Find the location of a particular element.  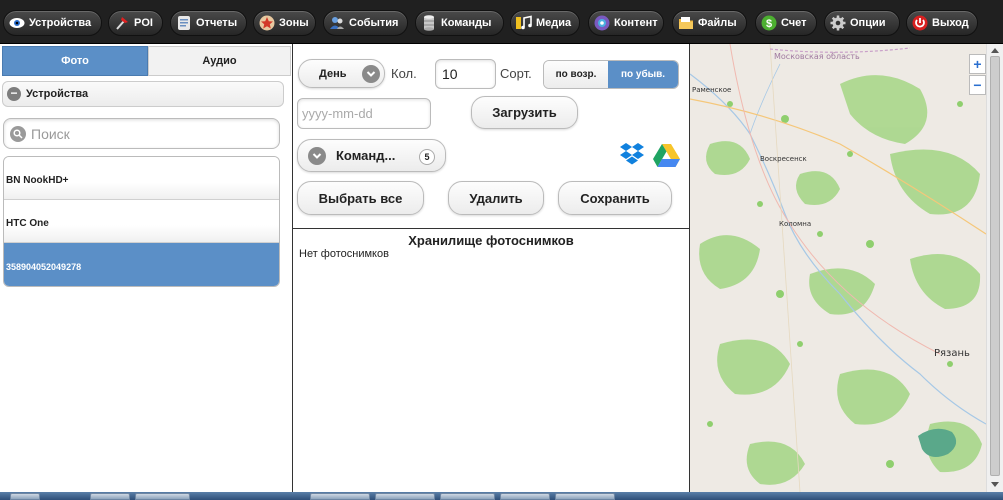

zones-button: Зоны is located at coordinates (284, 23).